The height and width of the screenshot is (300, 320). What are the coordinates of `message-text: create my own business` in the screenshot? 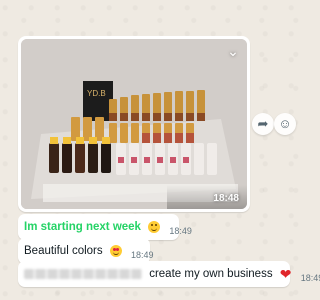 It's located at (211, 274).